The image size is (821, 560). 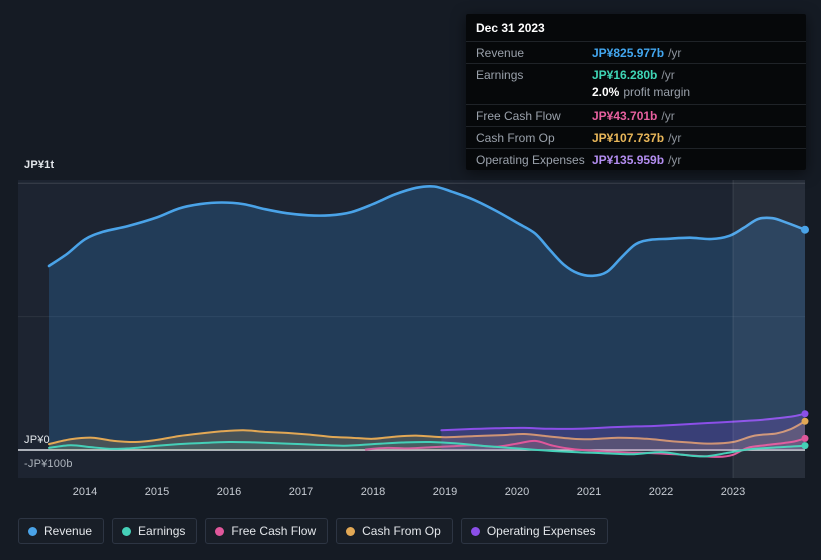 What do you see at coordinates (162, 531) in the screenshot?
I see `legend-label: Earnings` at bounding box center [162, 531].